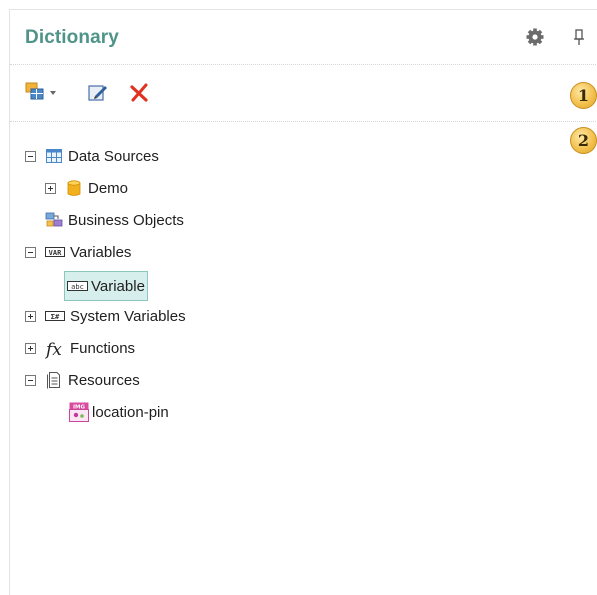 The height and width of the screenshot is (595, 597). What do you see at coordinates (98, 93) in the screenshot?
I see `edit-button` at bounding box center [98, 93].